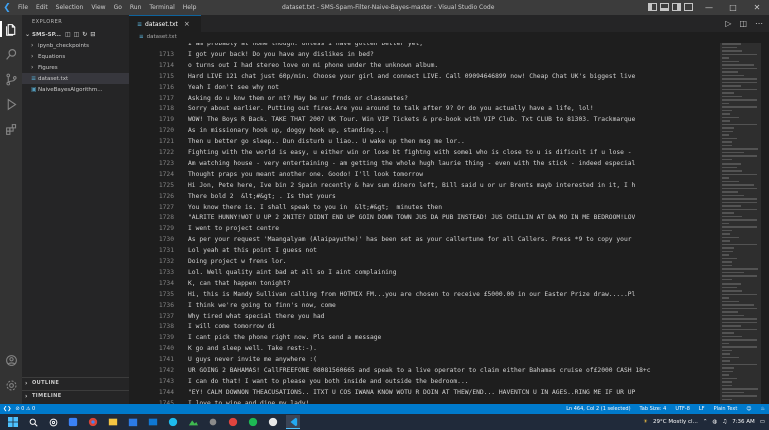 This screenshot has height=430, width=769. What do you see at coordinates (762, 422) in the screenshot?
I see `notification-center-icon: ▭` at bounding box center [762, 422].